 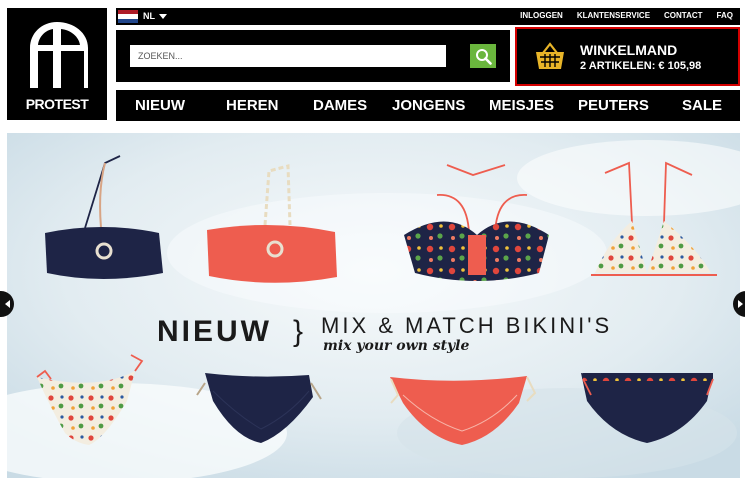 What do you see at coordinates (428, 16) in the screenshot?
I see `top-bar: NL INLOGGEN KLANTENSERVICE CONTACT FAQ` at bounding box center [428, 16].